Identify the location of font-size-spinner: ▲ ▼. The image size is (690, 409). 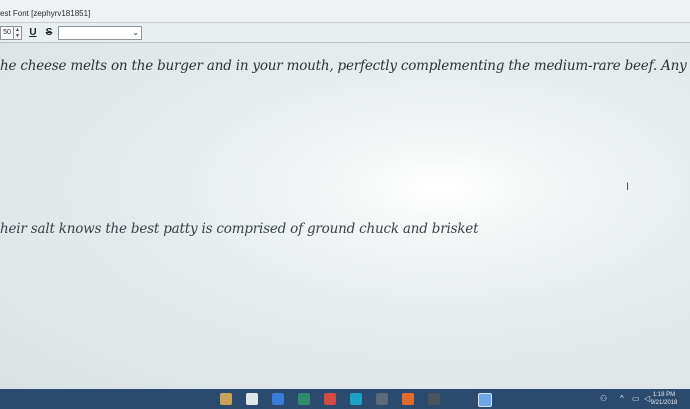
(17, 33).